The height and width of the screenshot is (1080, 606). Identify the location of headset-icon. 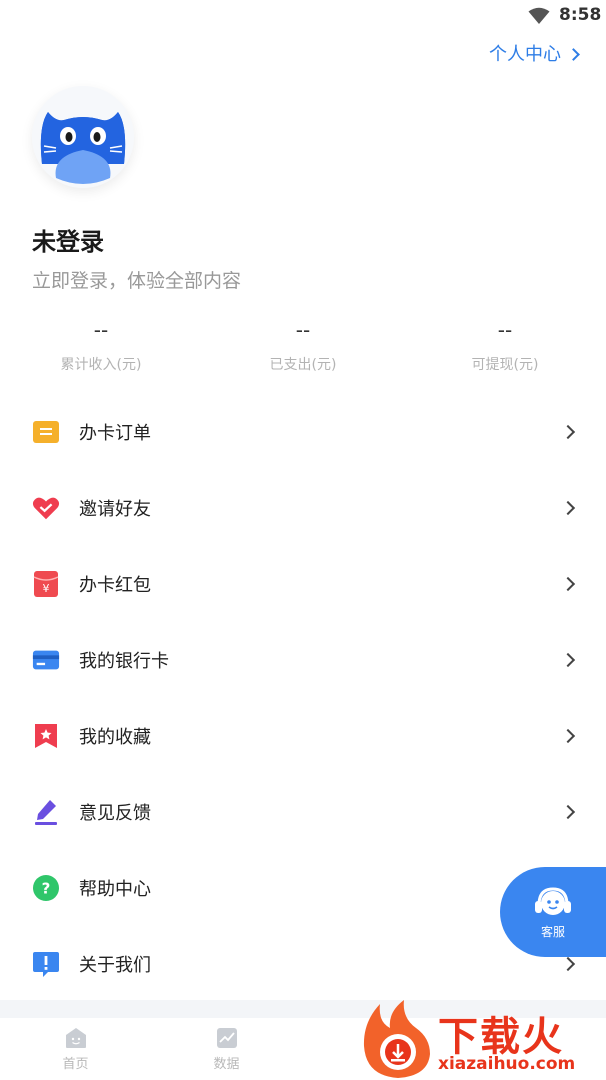
(553, 900).